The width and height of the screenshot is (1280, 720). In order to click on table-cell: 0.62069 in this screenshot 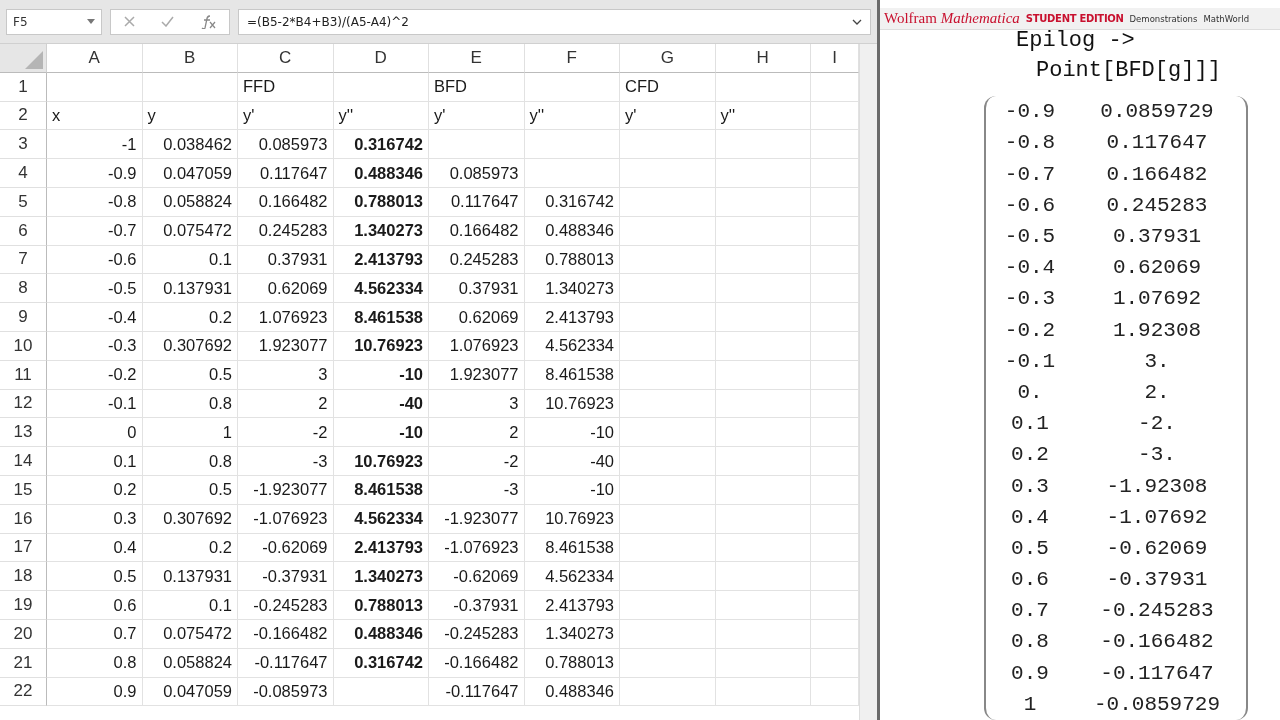, I will do `click(477, 317)`.